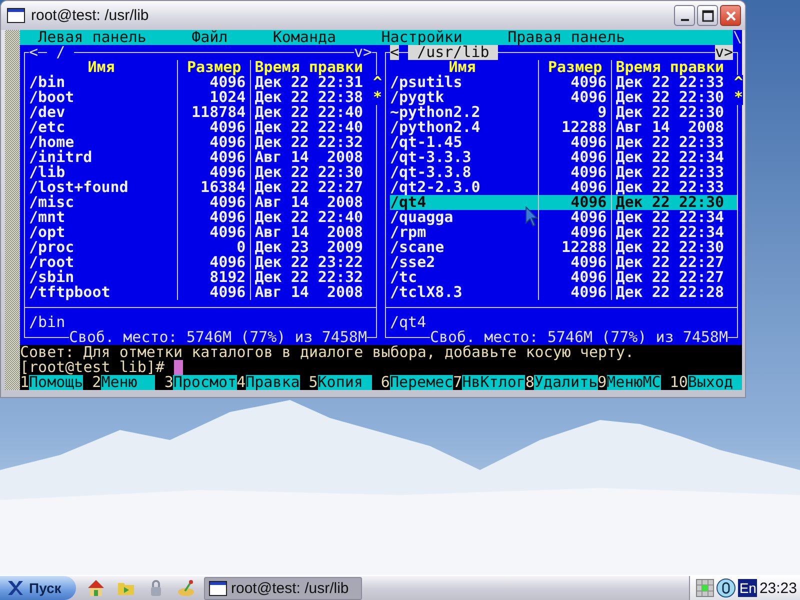 The image size is (800, 600). What do you see at coordinates (178, 367) in the screenshot?
I see `text-cursor` at bounding box center [178, 367].